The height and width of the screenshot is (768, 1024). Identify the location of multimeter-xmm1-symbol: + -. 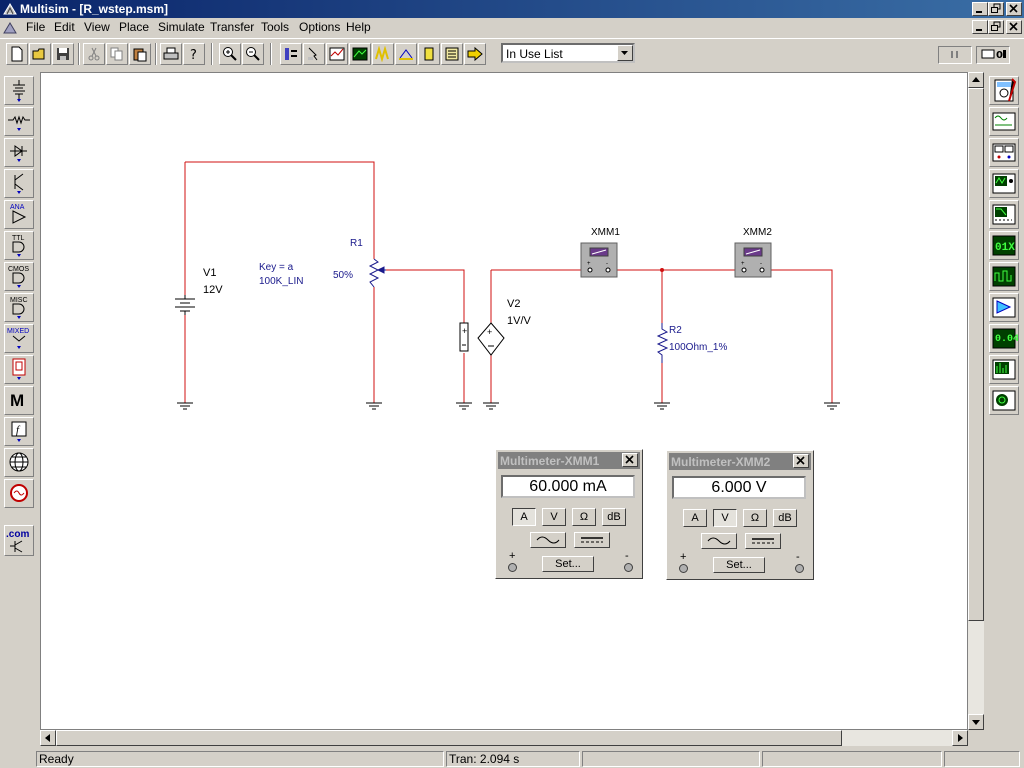
(599, 260).